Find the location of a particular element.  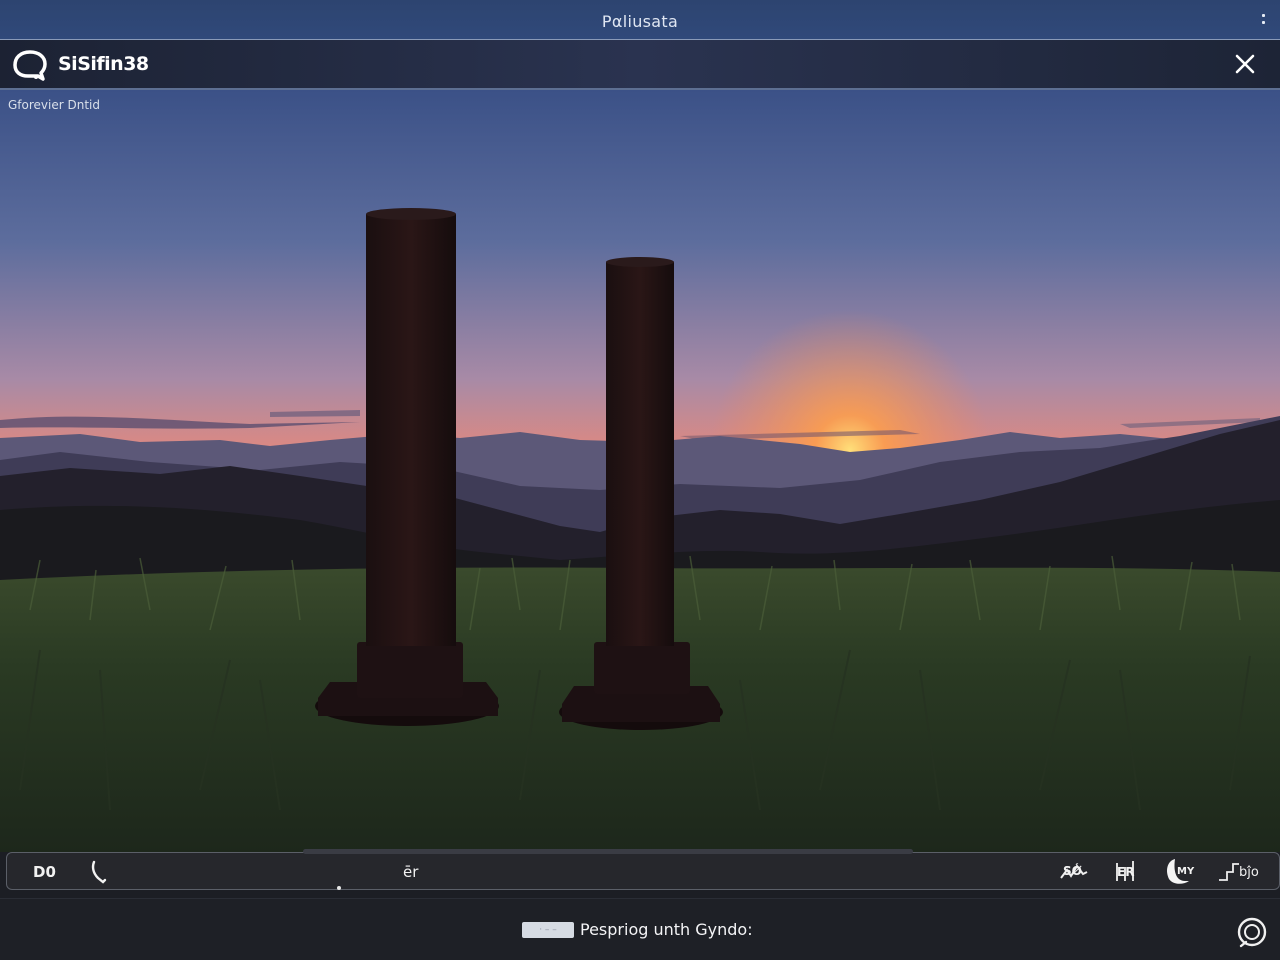

waveform-label: SǾ is located at coordinates (1072, 871).